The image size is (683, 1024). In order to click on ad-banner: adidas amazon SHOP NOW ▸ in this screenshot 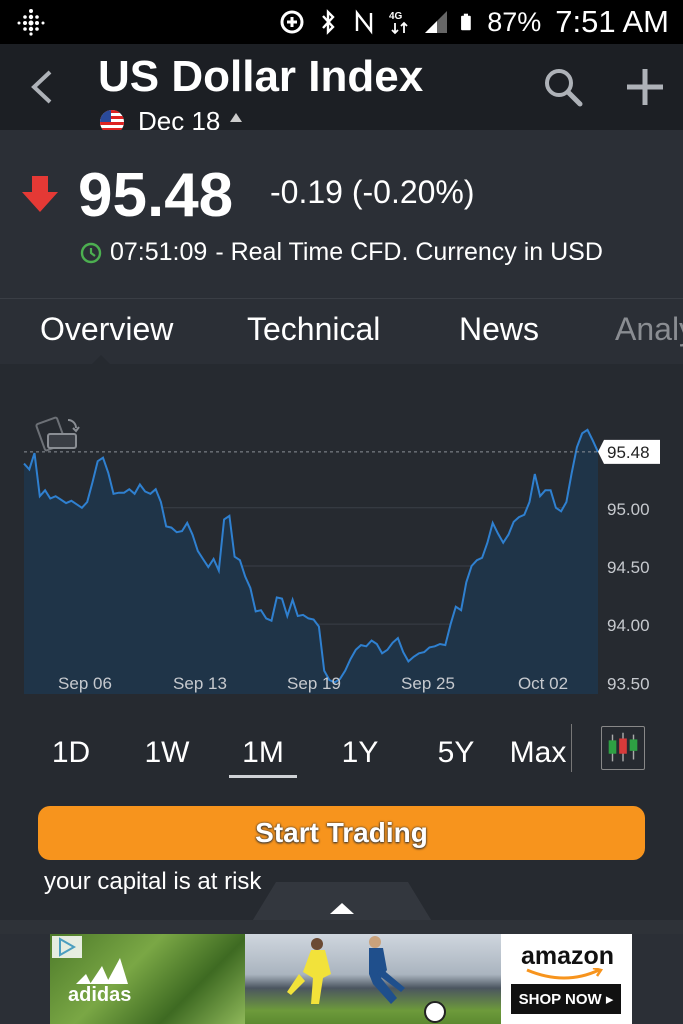, I will do `click(341, 979)`.